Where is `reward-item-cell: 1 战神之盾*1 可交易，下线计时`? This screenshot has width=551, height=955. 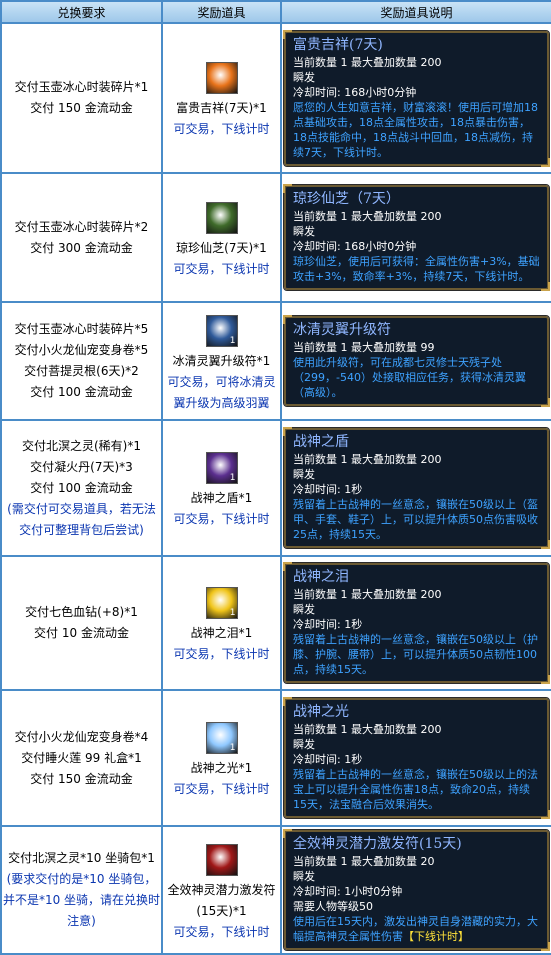
reward-item-cell: 1 战神之盾*1 可交易，下线计时 is located at coordinates (221, 488).